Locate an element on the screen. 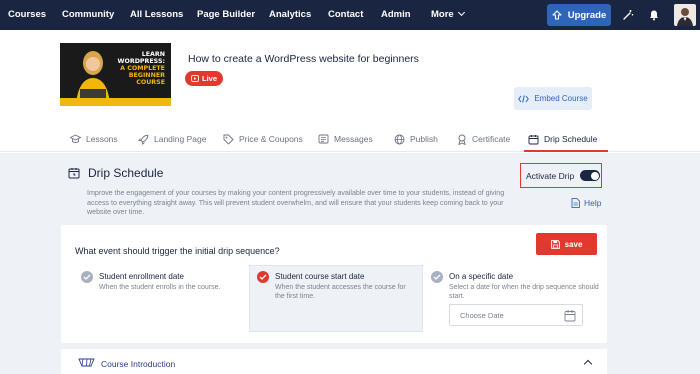 The width and height of the screenshot is (700, 374). tab-lessons: Lessons is located at coordinates (94, 139).